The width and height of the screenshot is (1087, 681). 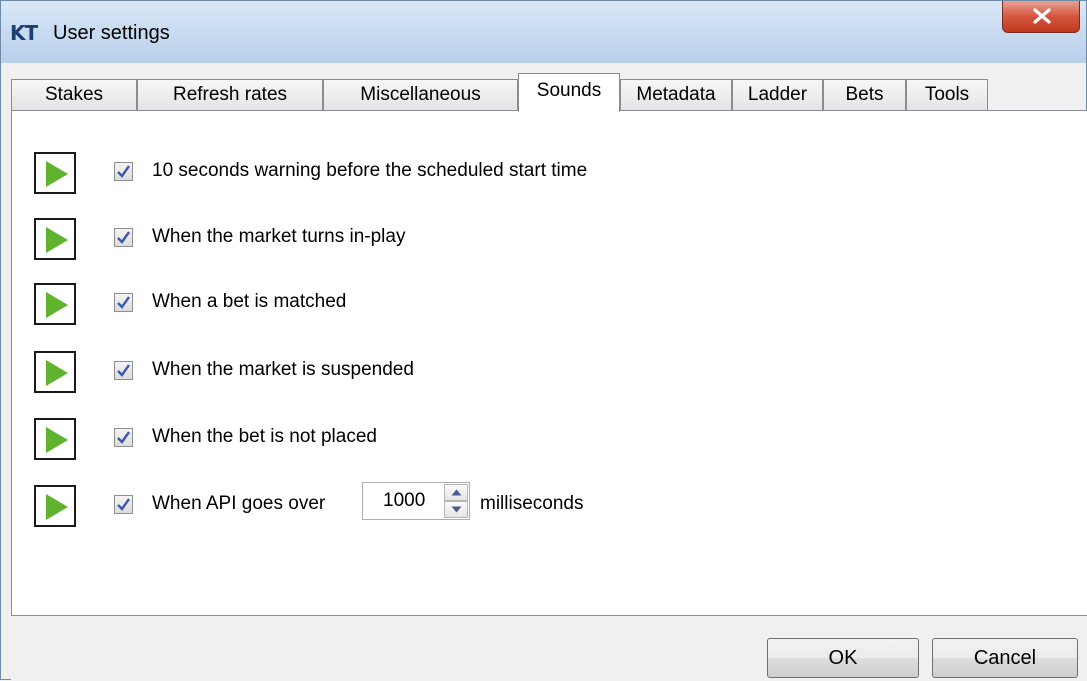 I want to click on tab-bets: Bets, so click(x=864, y=95).